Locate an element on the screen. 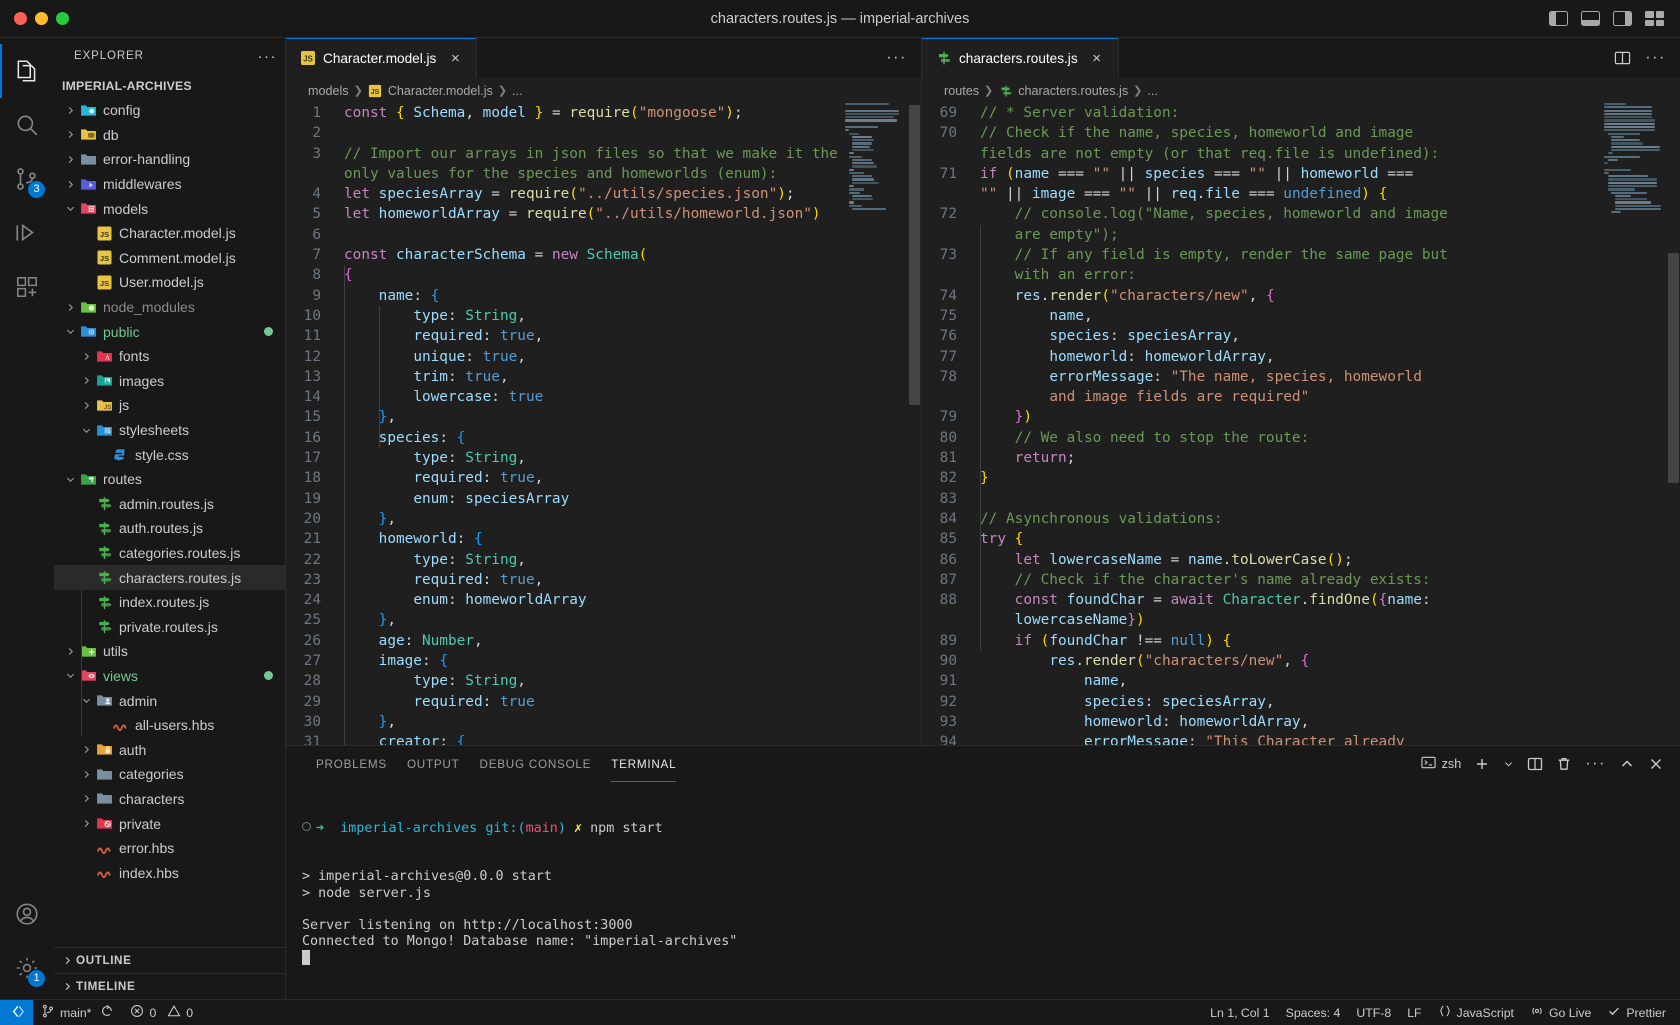  code-line: 2 is located at coordinates (603, 133).